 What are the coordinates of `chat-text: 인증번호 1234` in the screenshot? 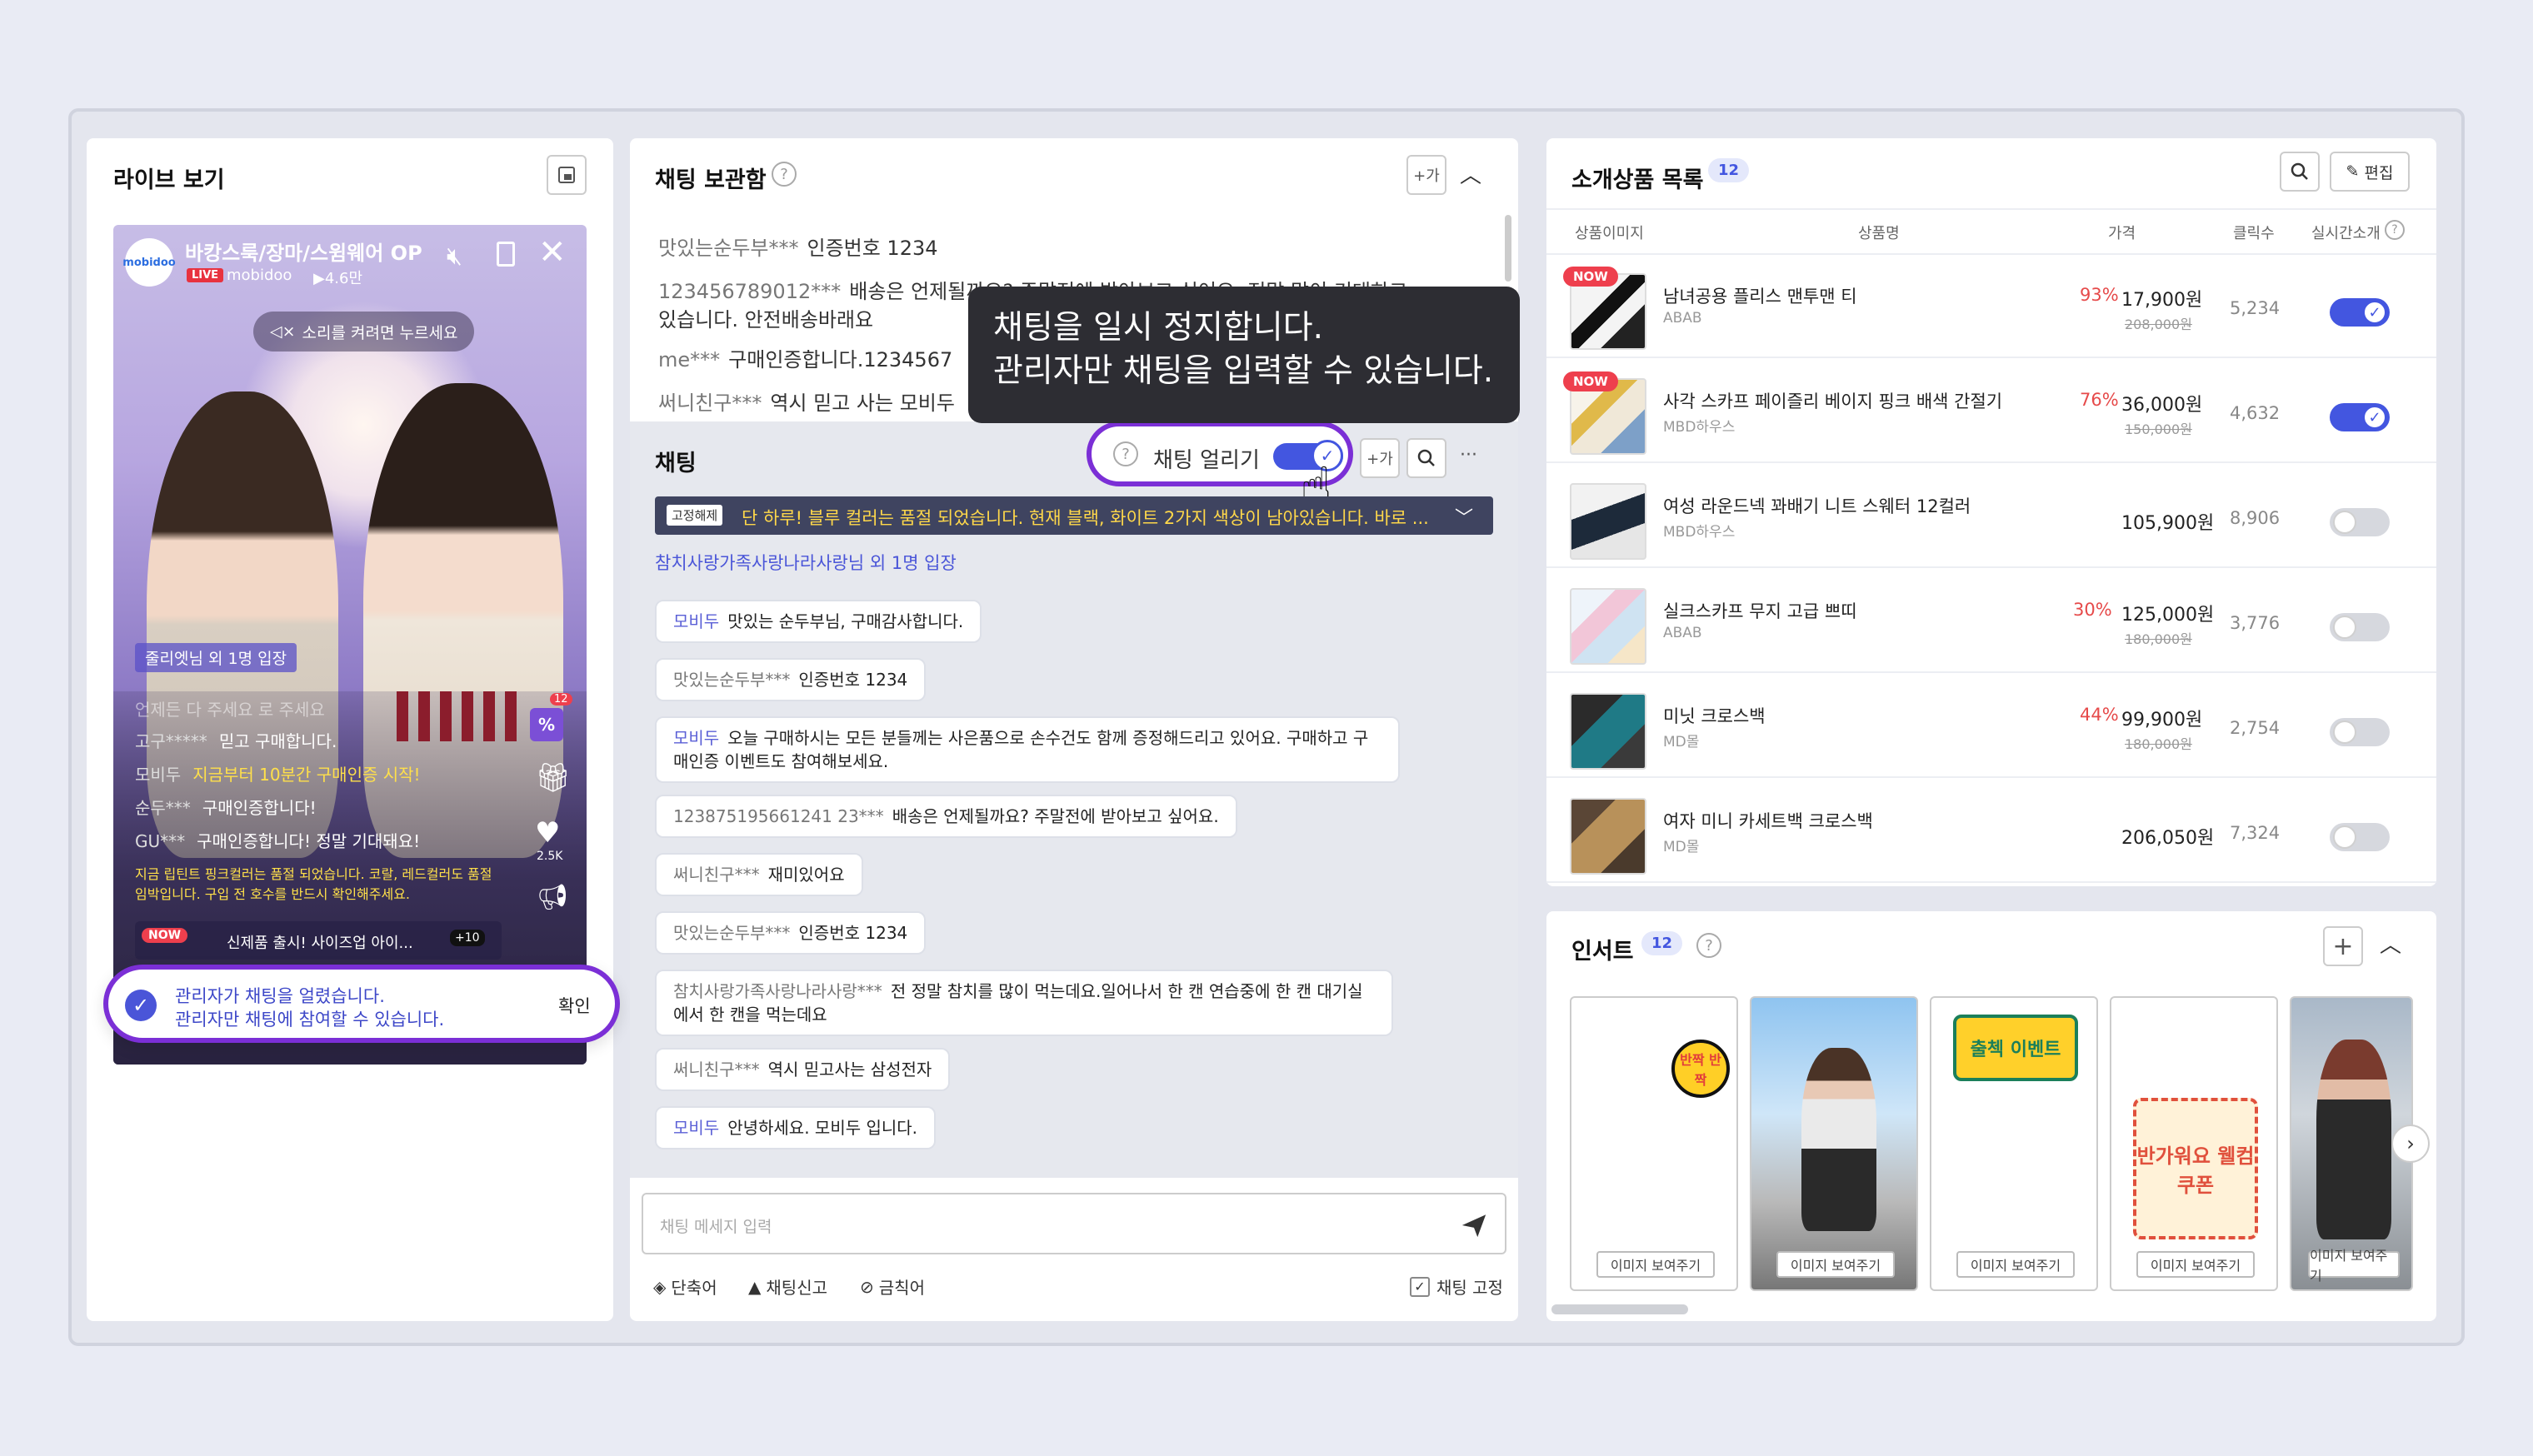 It's located at (853, 680).